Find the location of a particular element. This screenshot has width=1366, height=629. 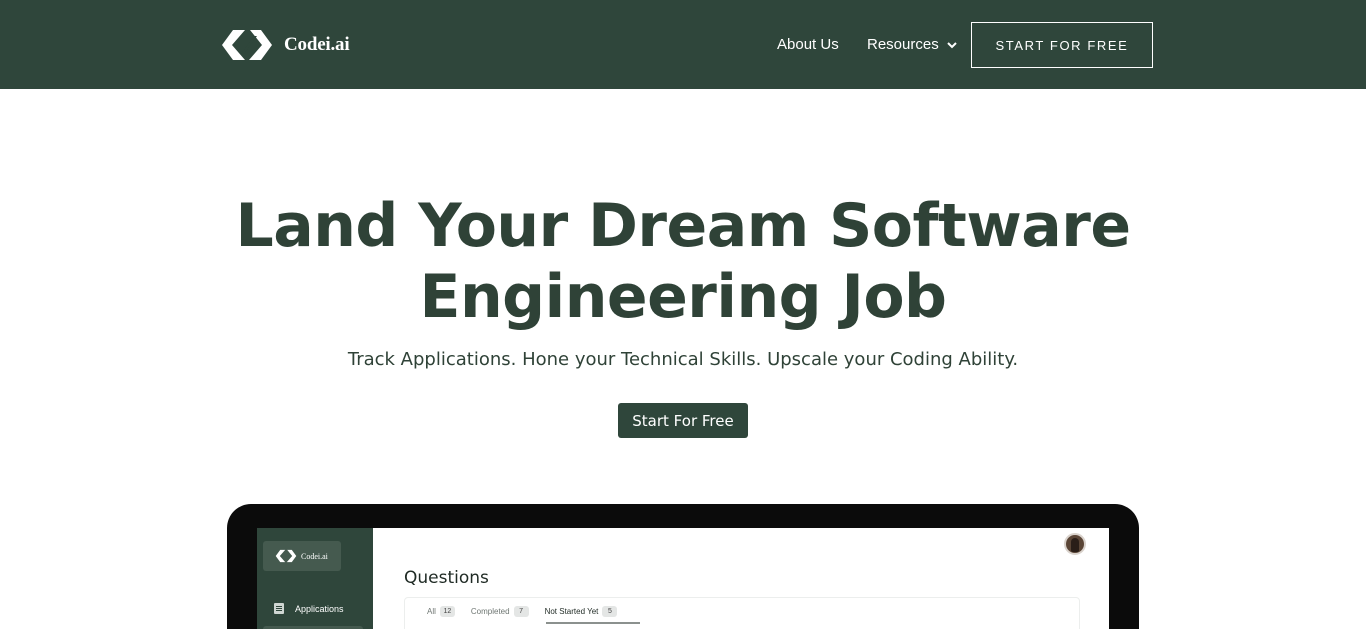

app-preview-brand-name: Codei.ai is located at coordinates (314, 556).